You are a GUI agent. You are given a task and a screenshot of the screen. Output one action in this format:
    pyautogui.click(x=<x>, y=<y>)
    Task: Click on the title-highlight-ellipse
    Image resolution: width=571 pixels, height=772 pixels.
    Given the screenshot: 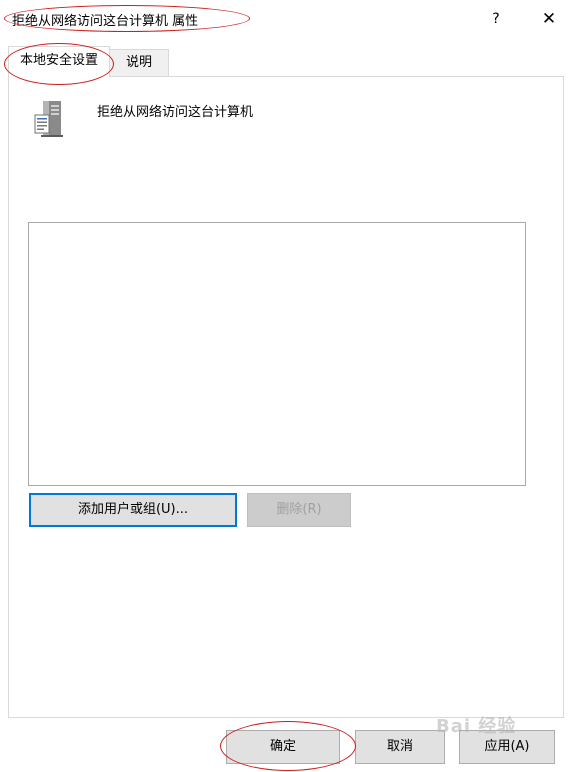 What is the action you would take?
    pyautogui.click(x=127, y=18)
    